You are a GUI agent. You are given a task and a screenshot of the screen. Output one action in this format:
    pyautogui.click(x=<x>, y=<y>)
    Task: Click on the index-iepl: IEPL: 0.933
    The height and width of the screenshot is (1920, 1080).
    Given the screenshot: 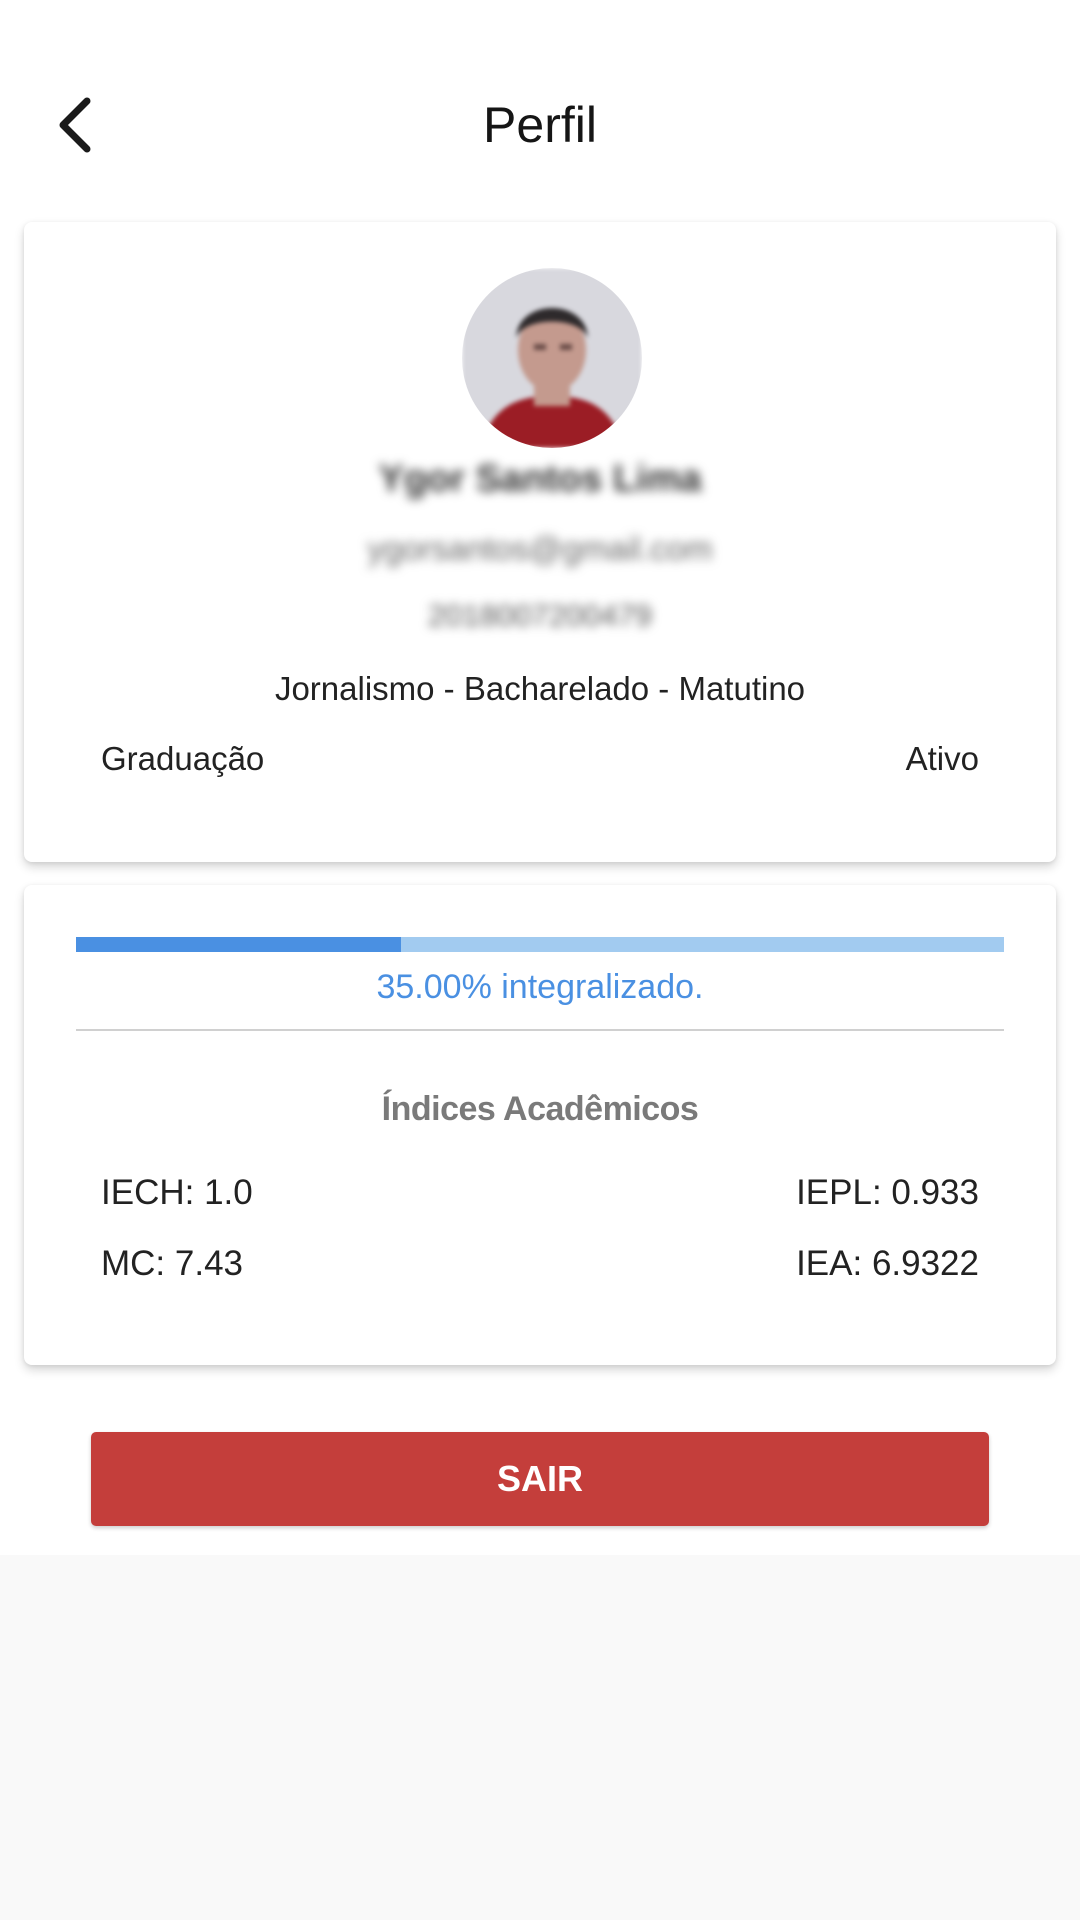 What is the action you would take?
    pyautogui.click(x=887, y=1192)
    